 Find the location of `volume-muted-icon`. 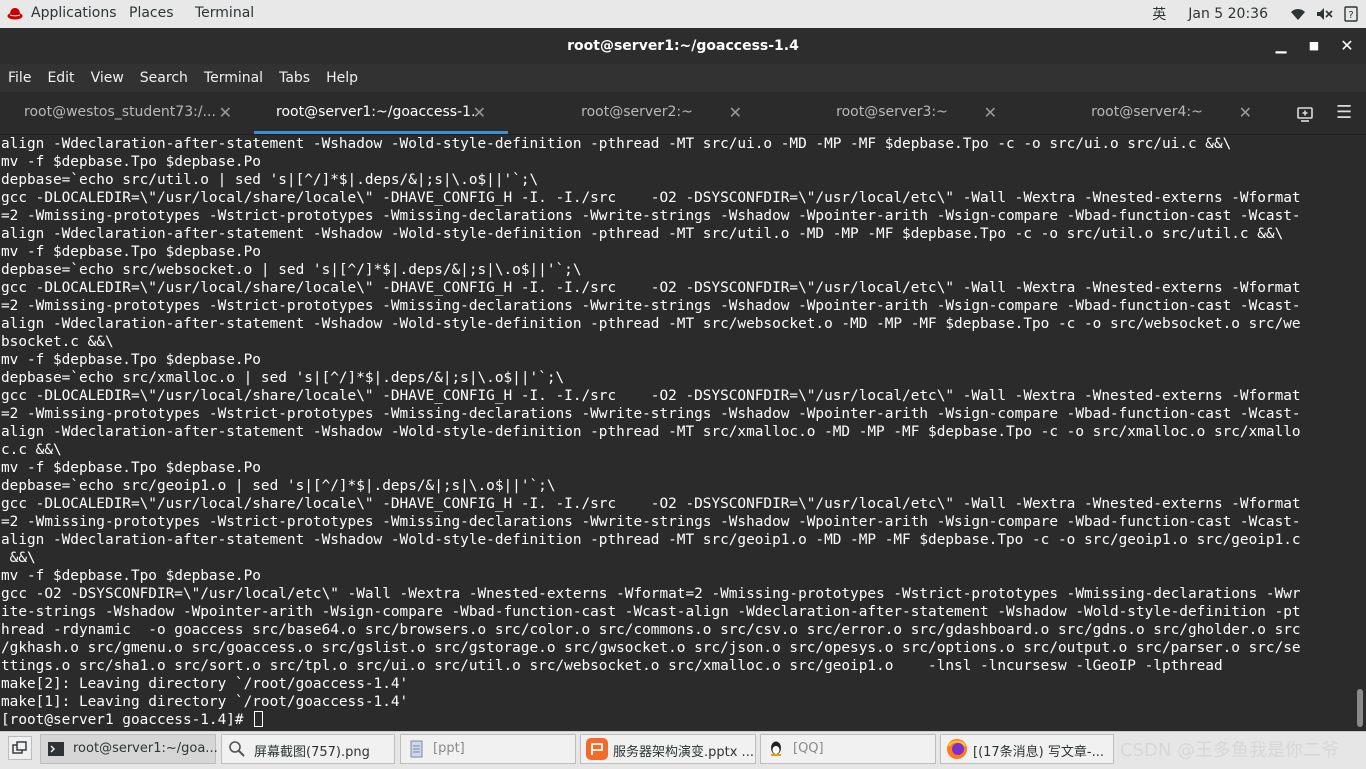

volume-muted-icon is located at coordinates (1325, 14).